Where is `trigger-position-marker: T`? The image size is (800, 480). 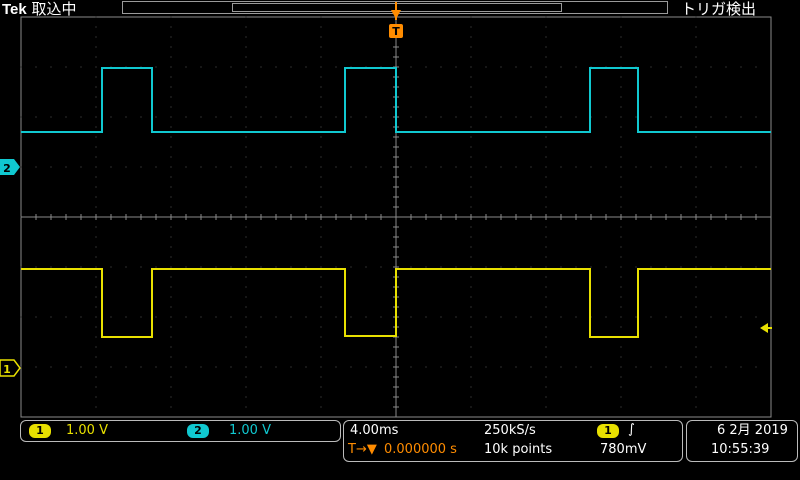 trigger-position-marker: T is located at coordinates (396, 20).